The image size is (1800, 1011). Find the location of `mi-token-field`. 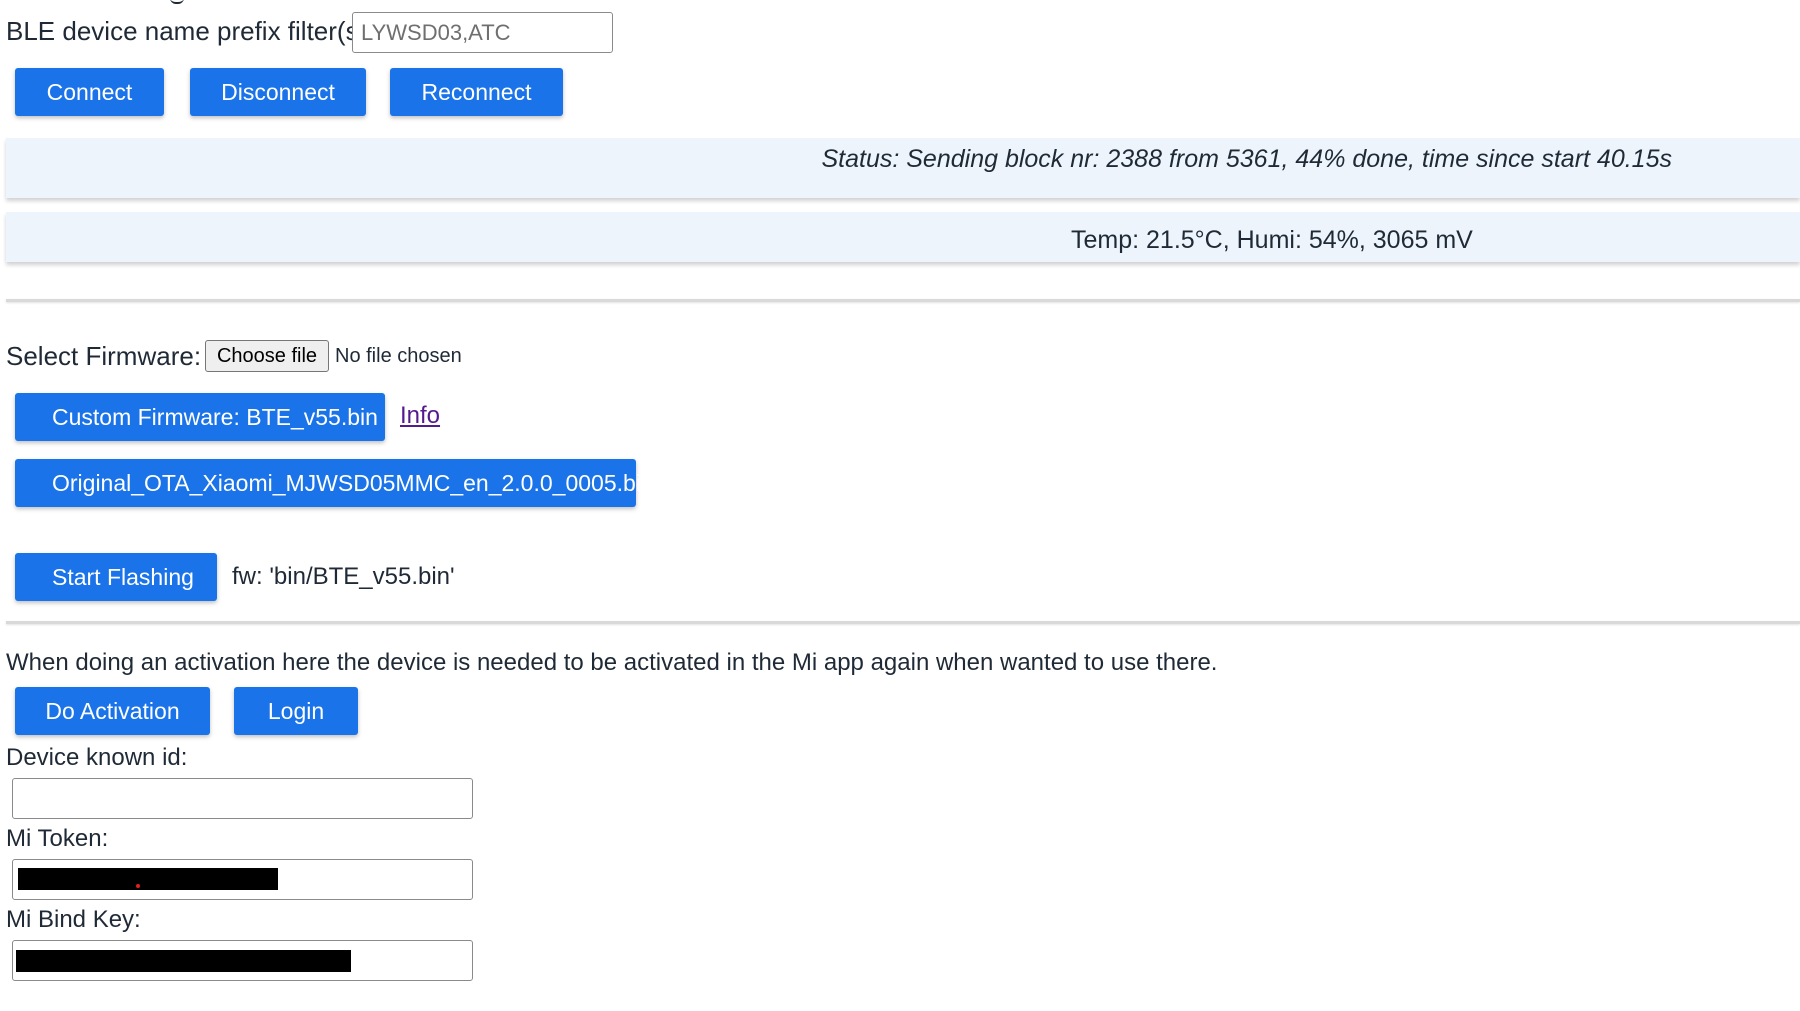

mi-token-field is located at coordinates (242, 879).